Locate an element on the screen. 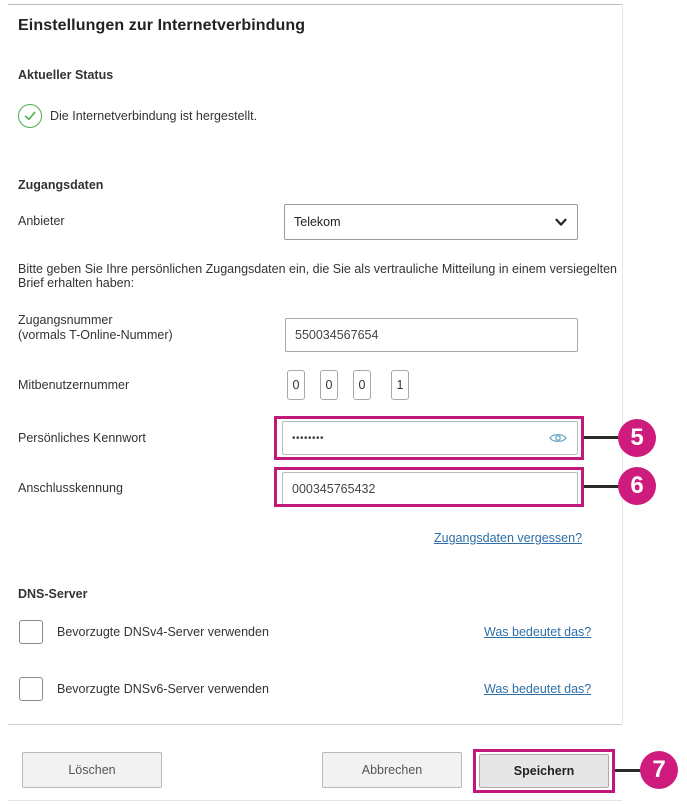  connection-id-label: Anschlusskennung is located at coordinates (70, 488).